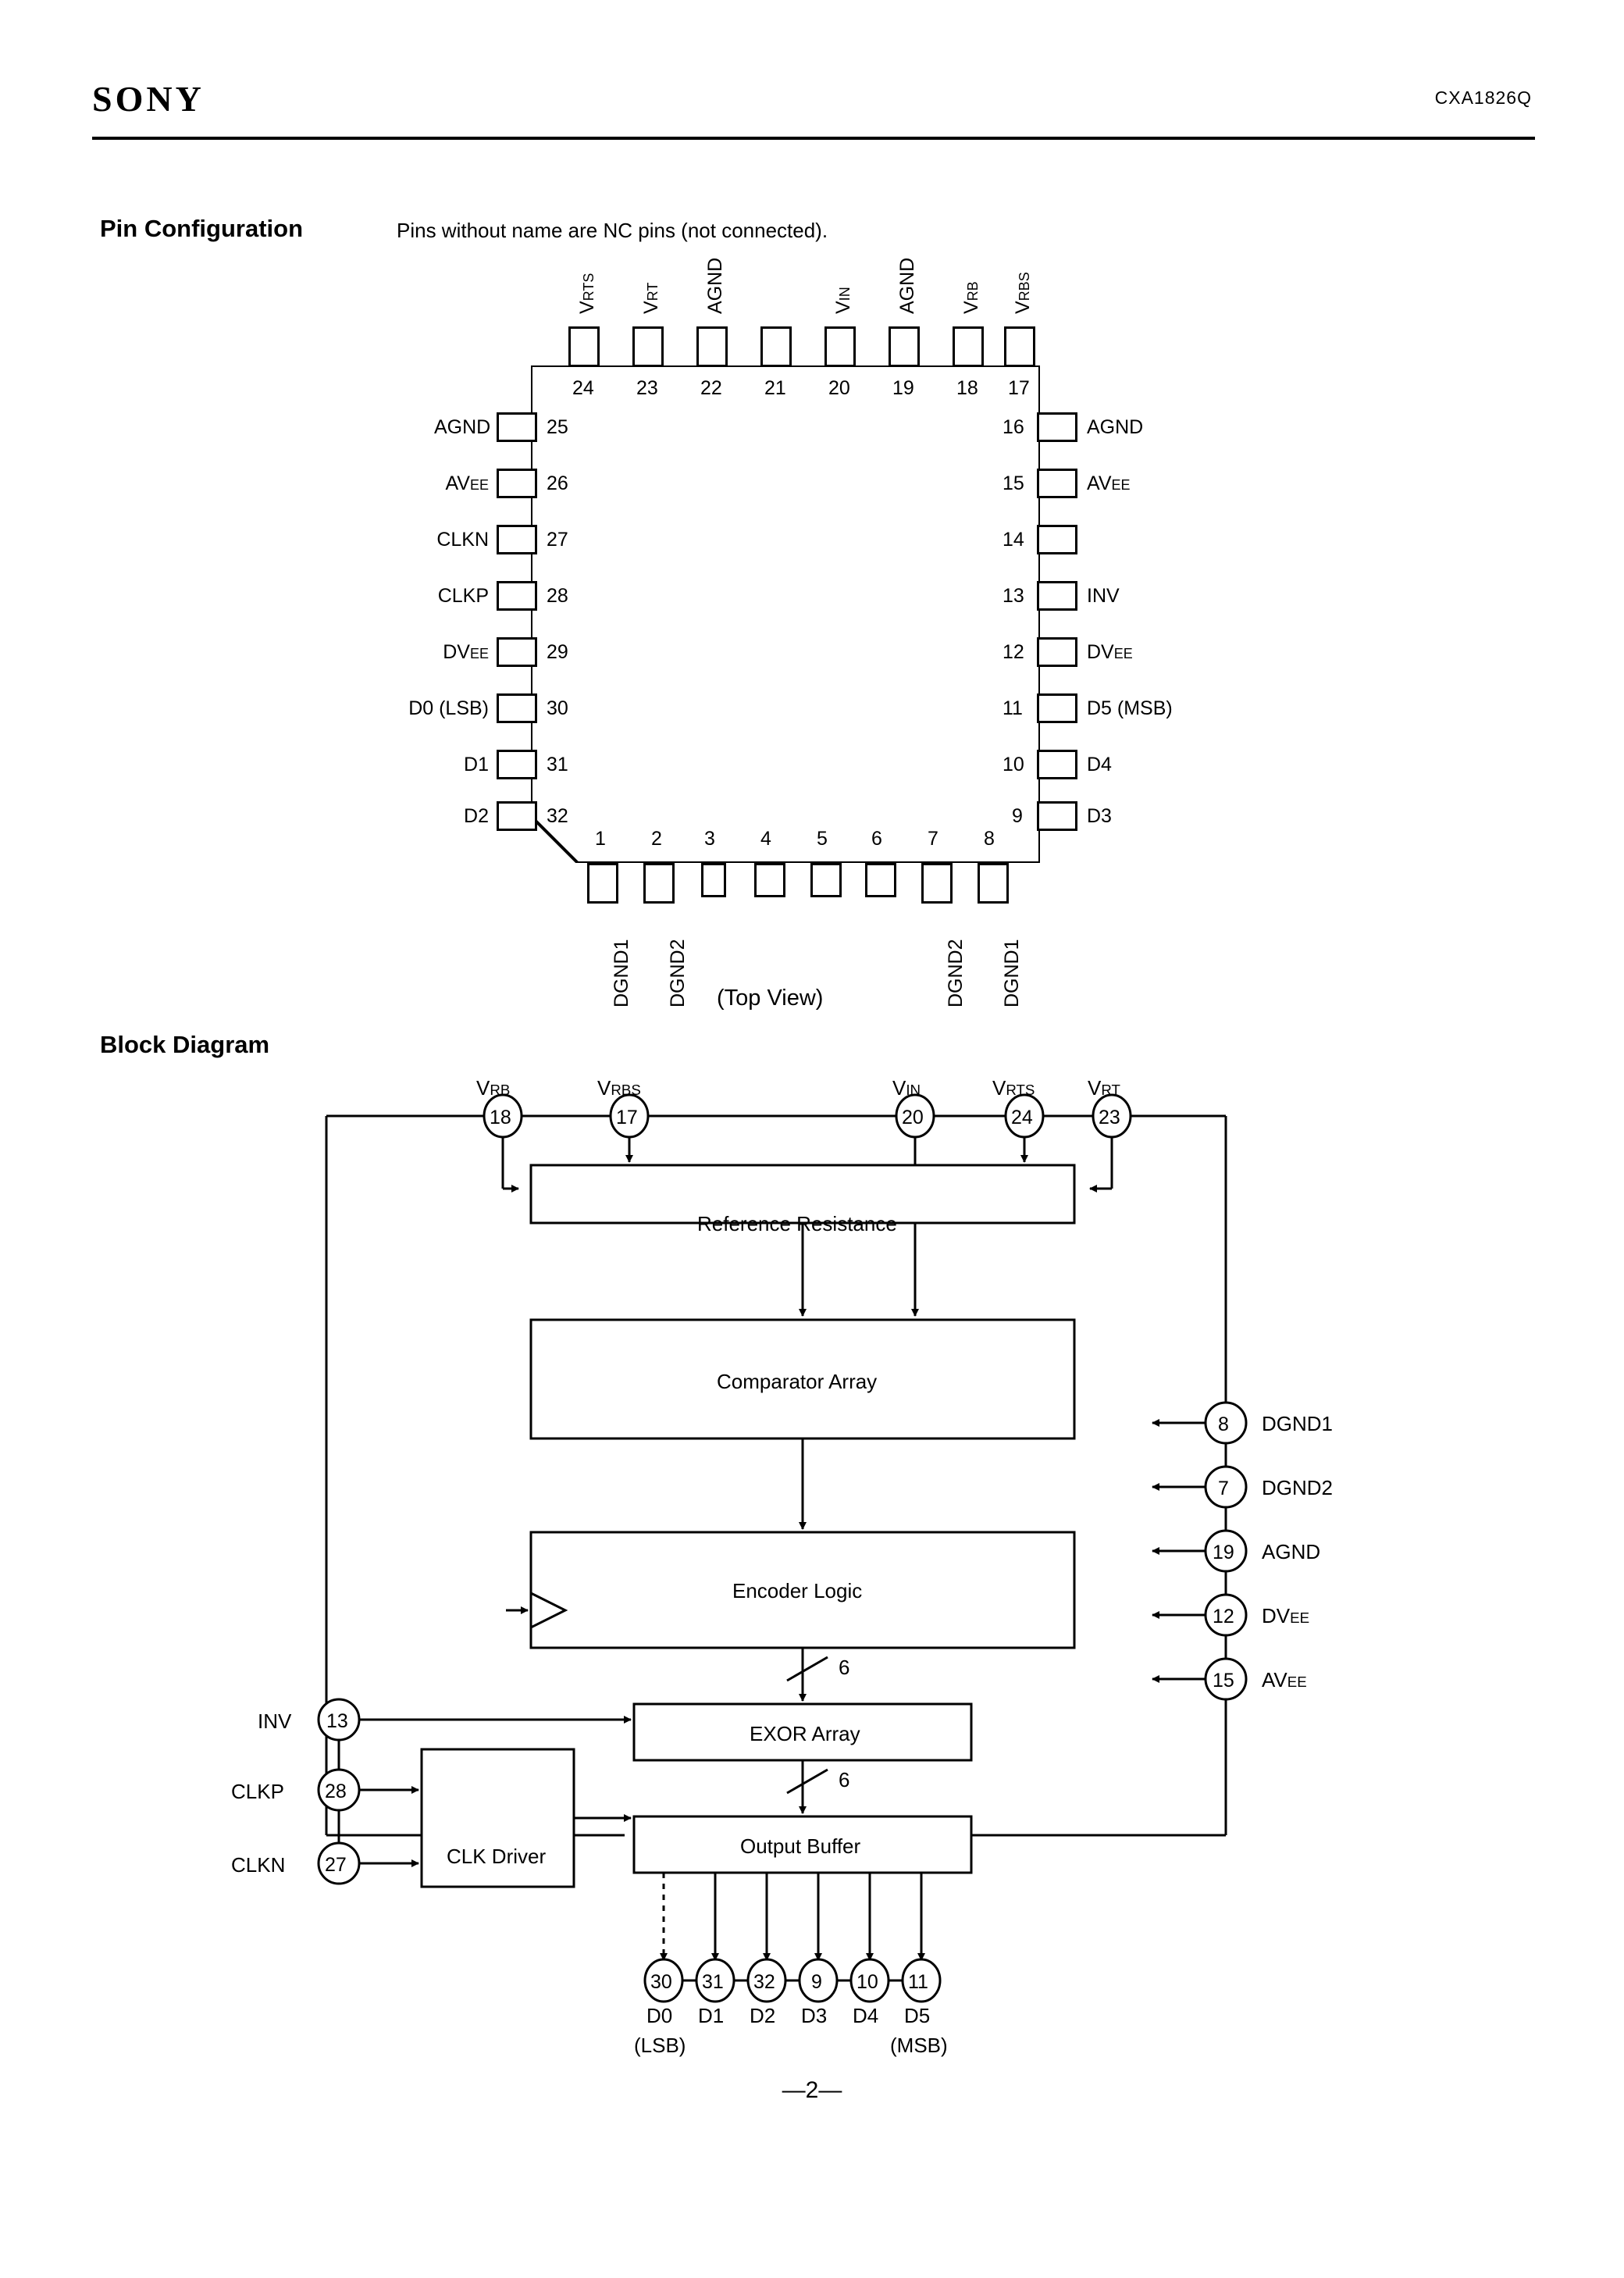 This screenshot has height=2278, width=1624. Describe the element at coordinates (797, 1590) in the screenshot. I see `block-label-encoder-logic: Encoder Logic` at that location.